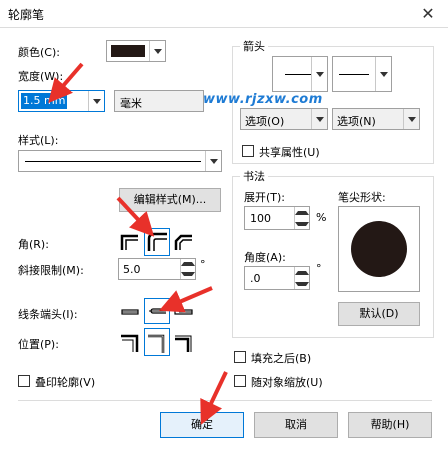  What do you see at coordinates (356, 121) in the screenshot?
I see `arrow-options-right-label: 选项(N)` at bounding box center [356, 121].